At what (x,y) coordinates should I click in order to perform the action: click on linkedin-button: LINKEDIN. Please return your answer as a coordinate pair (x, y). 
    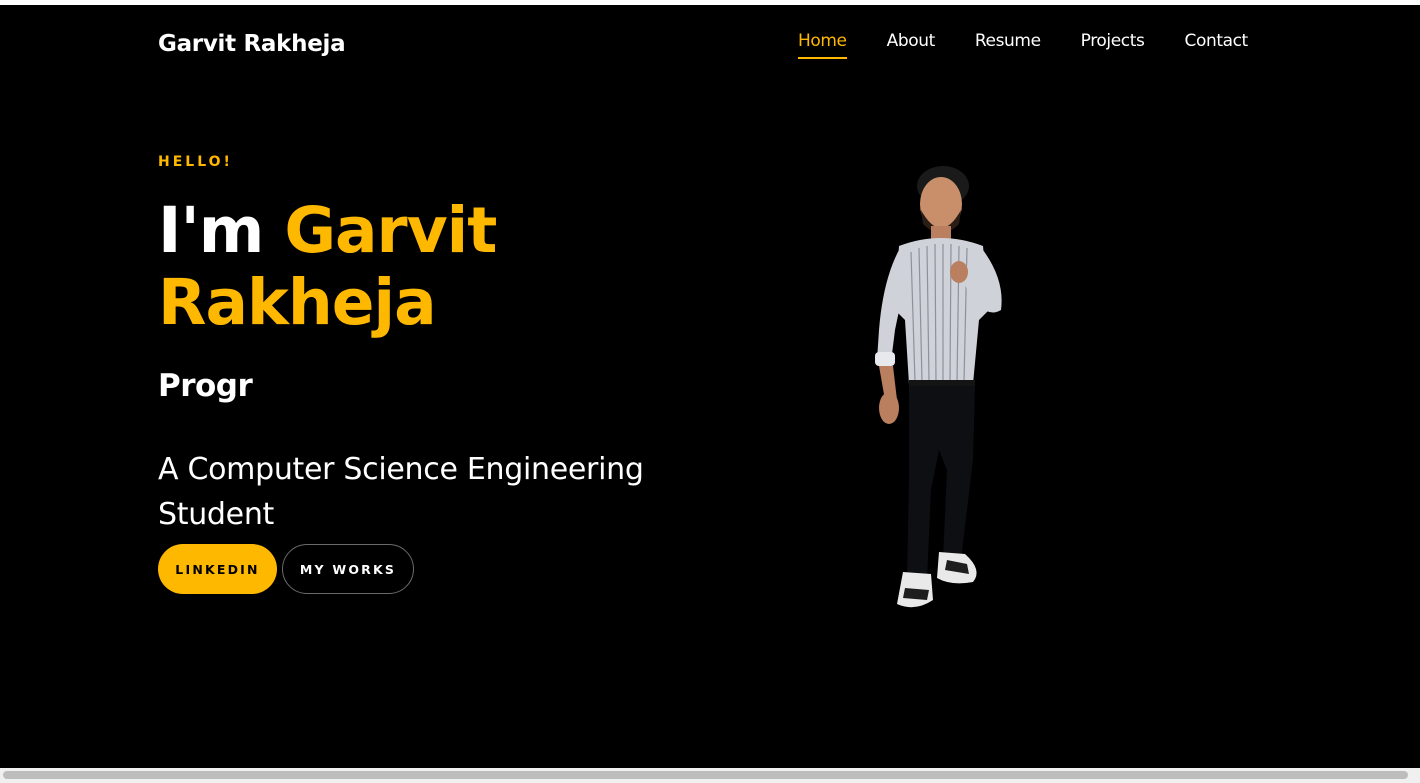
    Looking at the image, I should click on (217, 569).